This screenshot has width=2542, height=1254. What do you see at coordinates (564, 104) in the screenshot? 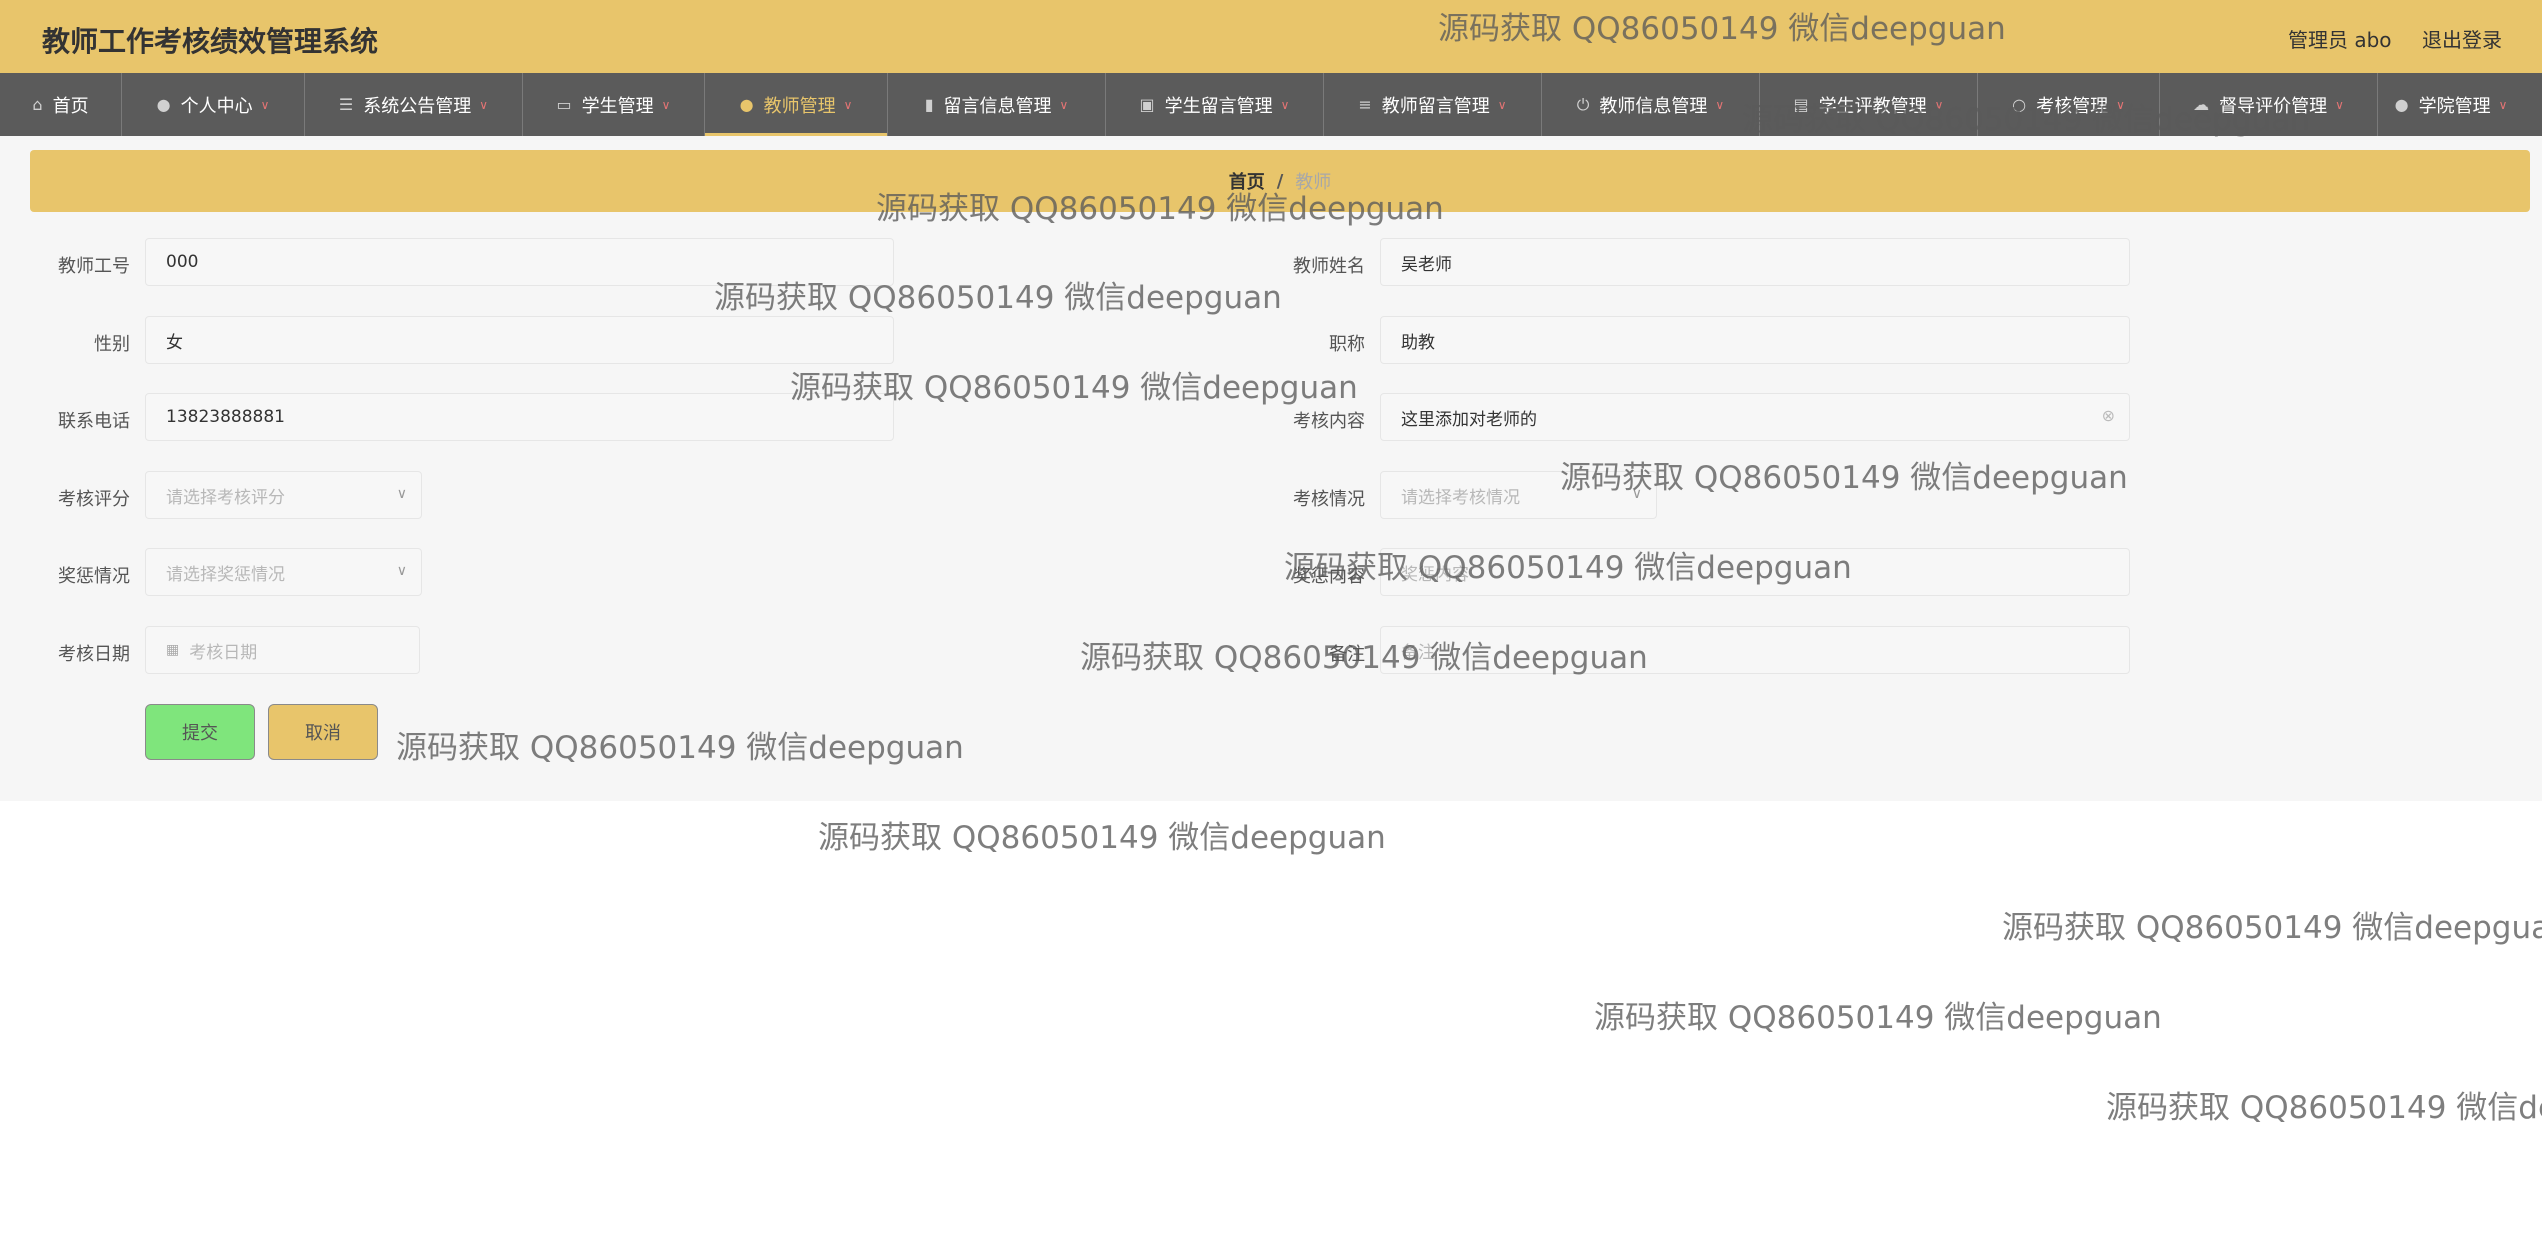
I see `chat-icon: ▭` at bounding box center [564, 104].